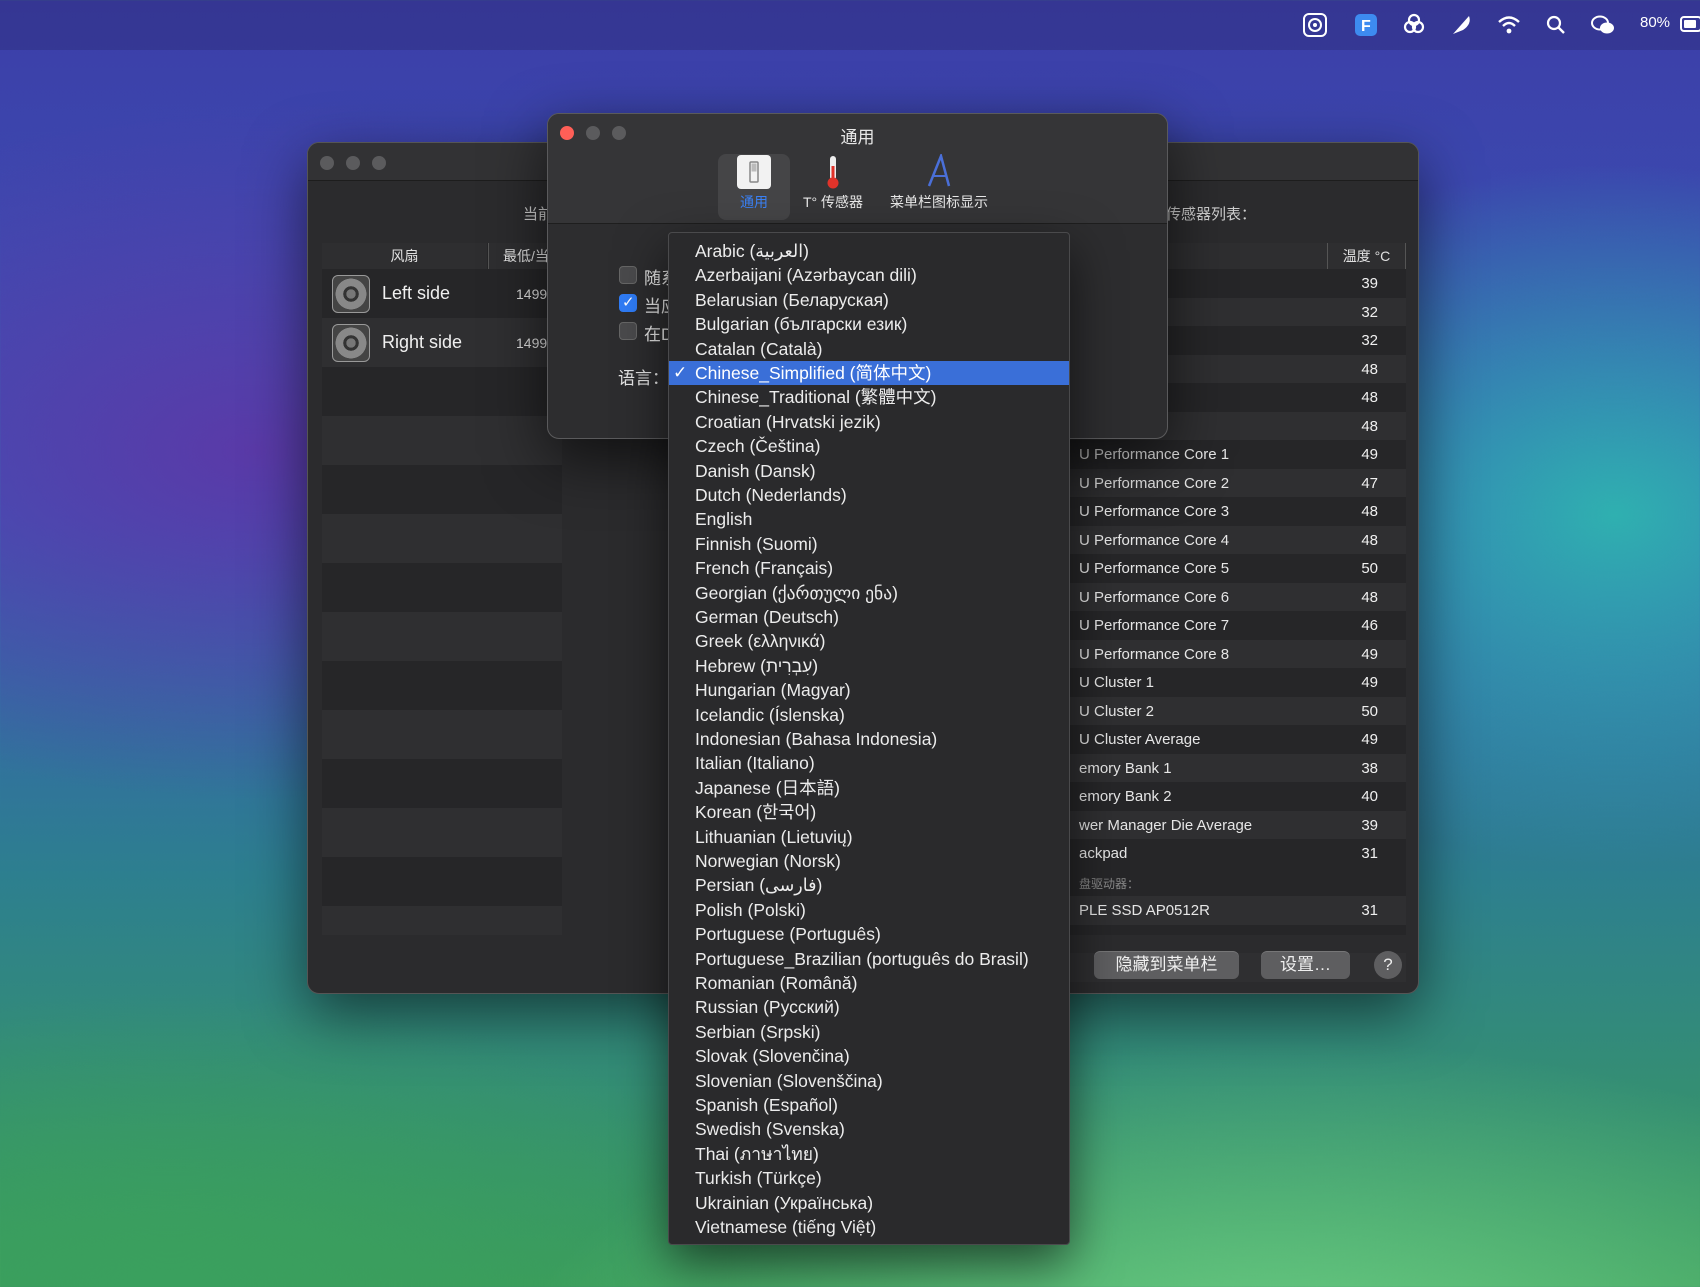 The image size is (1700, 1287). What do you see at coordinates (869, 861) in the screenshot?
I see `language-option: Norwegian (Norsk)` at bounding box center [869, 861].